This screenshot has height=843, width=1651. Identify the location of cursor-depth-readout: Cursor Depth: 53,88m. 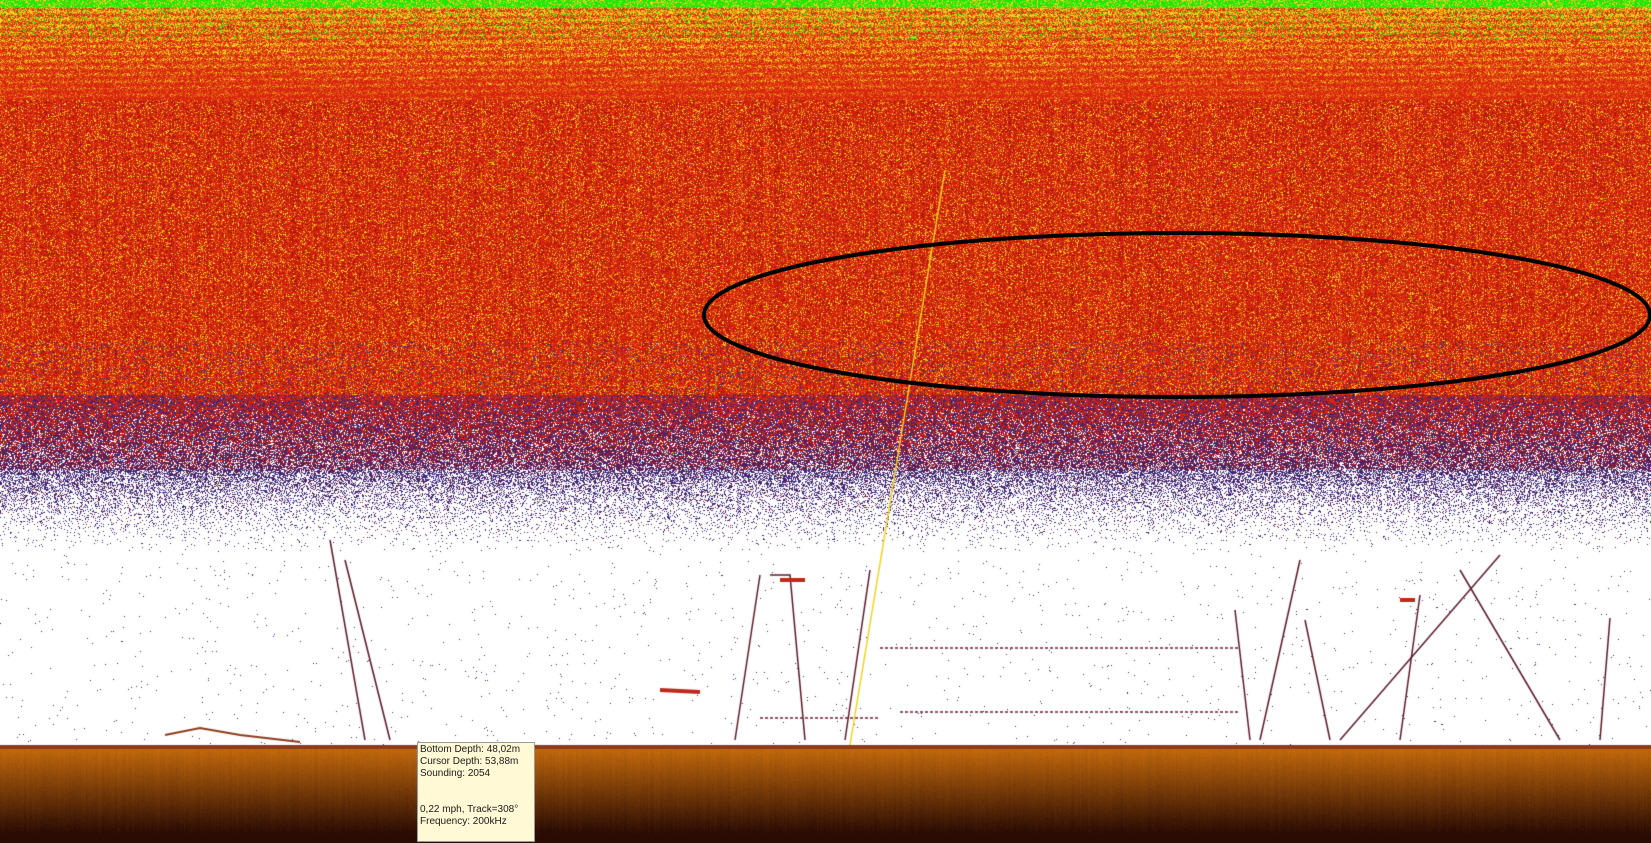
(469, 761).